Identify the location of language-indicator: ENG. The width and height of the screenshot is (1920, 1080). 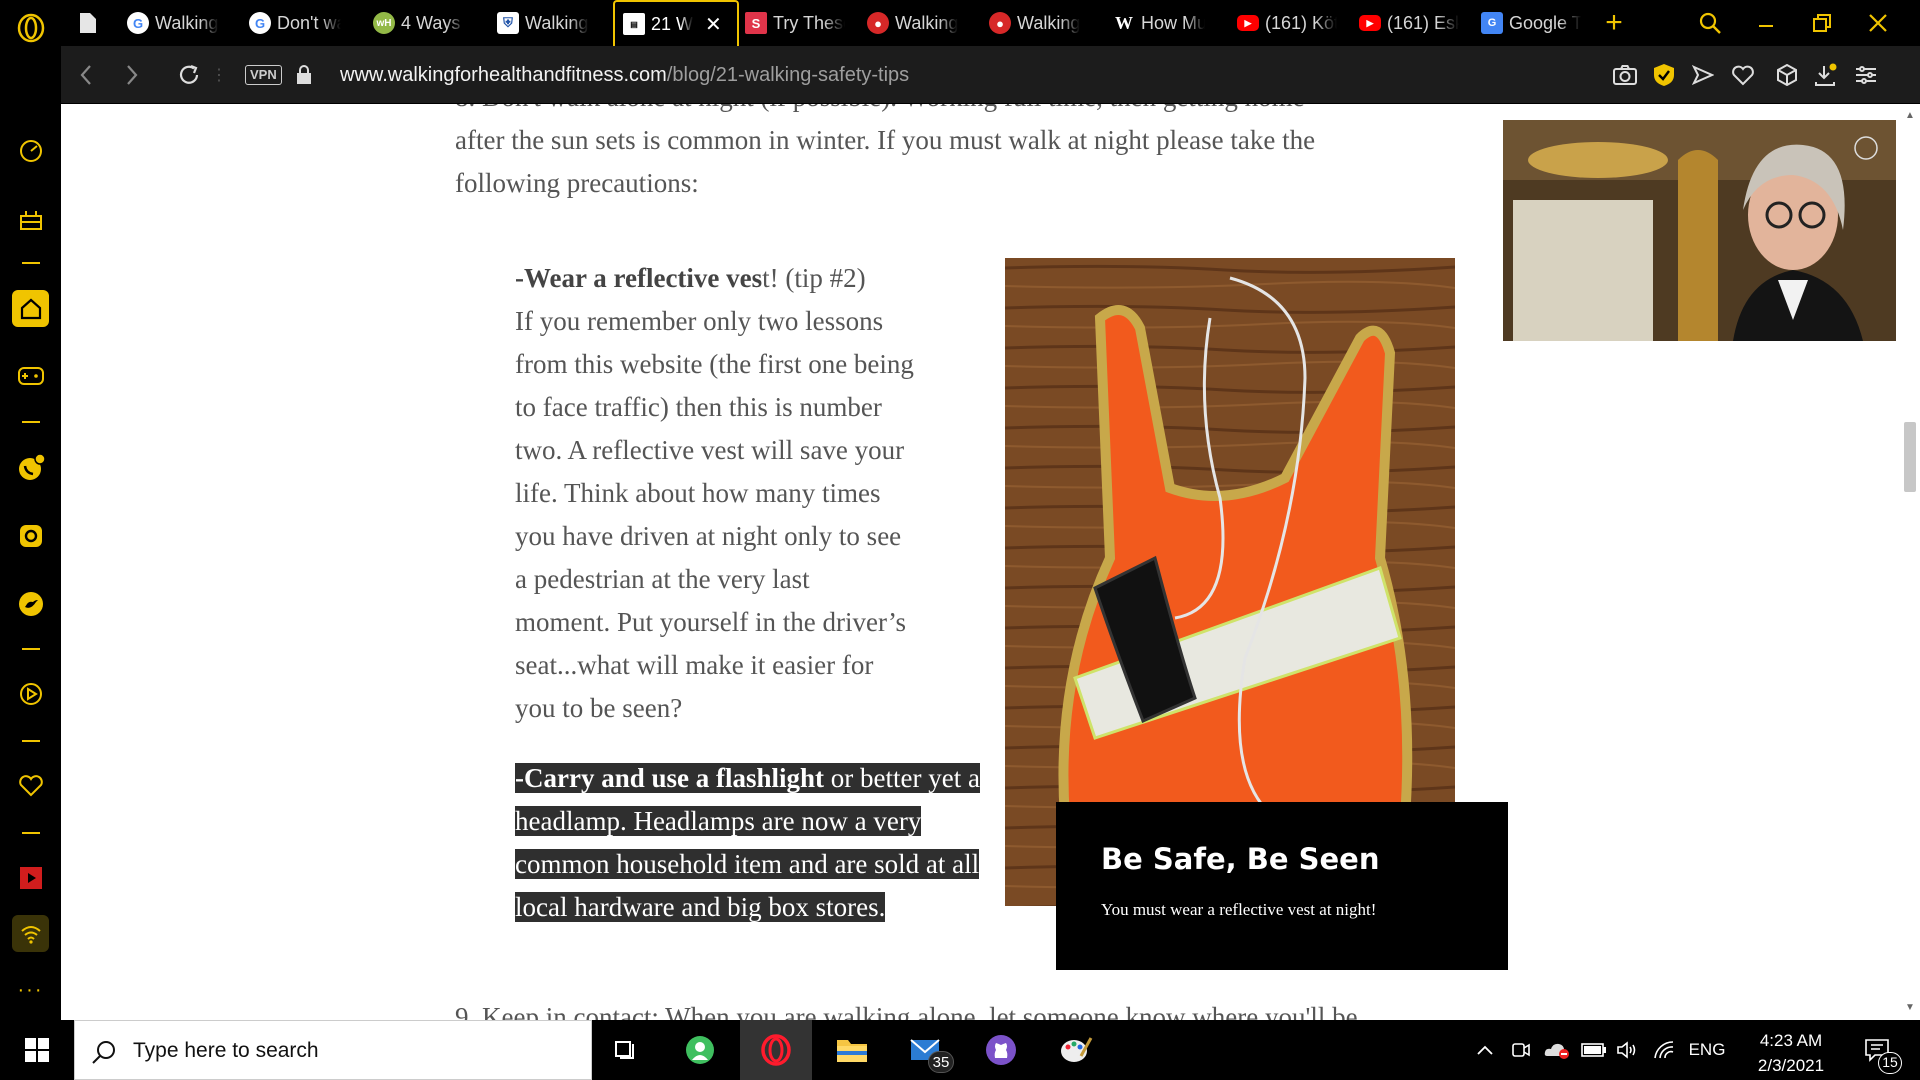
(1707, 1050).